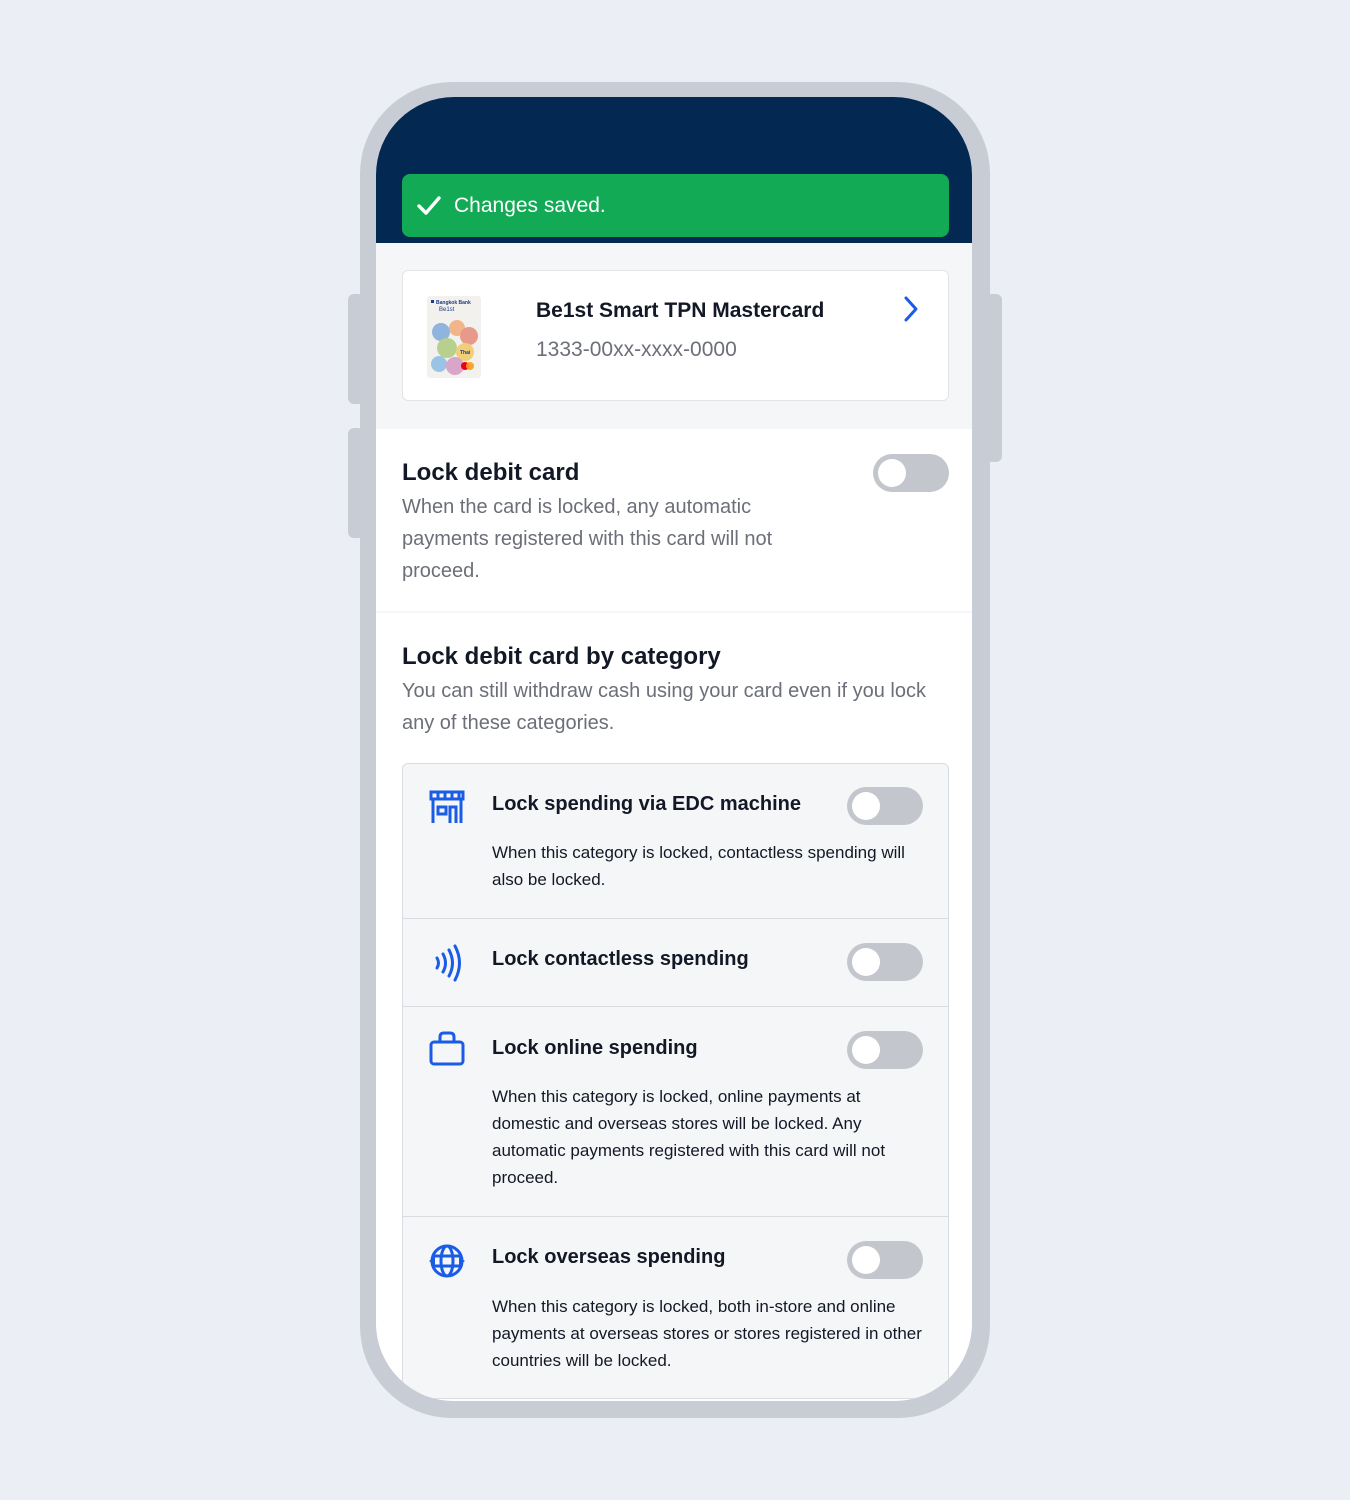 Image resolution: width=1350 pixels, height=1500 pixels. I want to click on lock-card-title: Lock debit card, so click(491, 472).